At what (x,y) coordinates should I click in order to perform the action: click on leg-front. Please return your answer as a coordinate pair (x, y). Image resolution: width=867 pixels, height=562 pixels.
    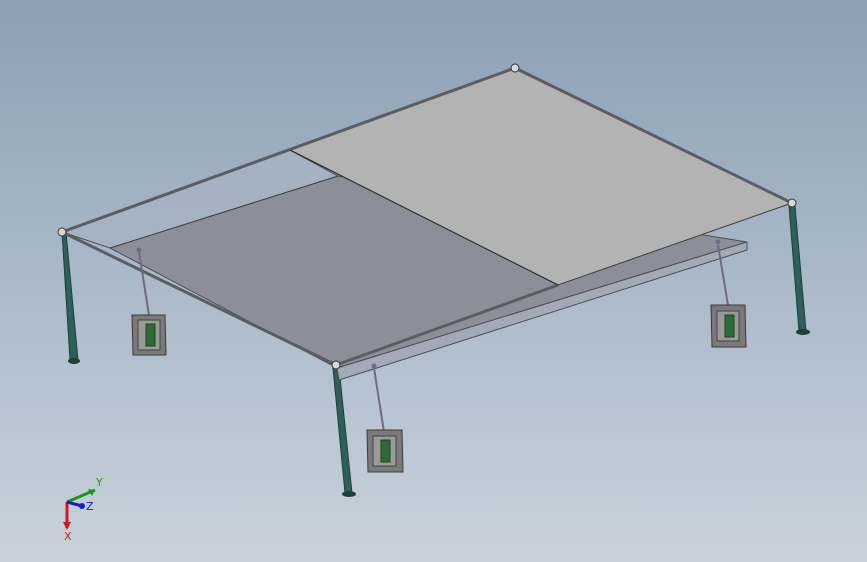
    Looking at the image, I should click on (344, 432).